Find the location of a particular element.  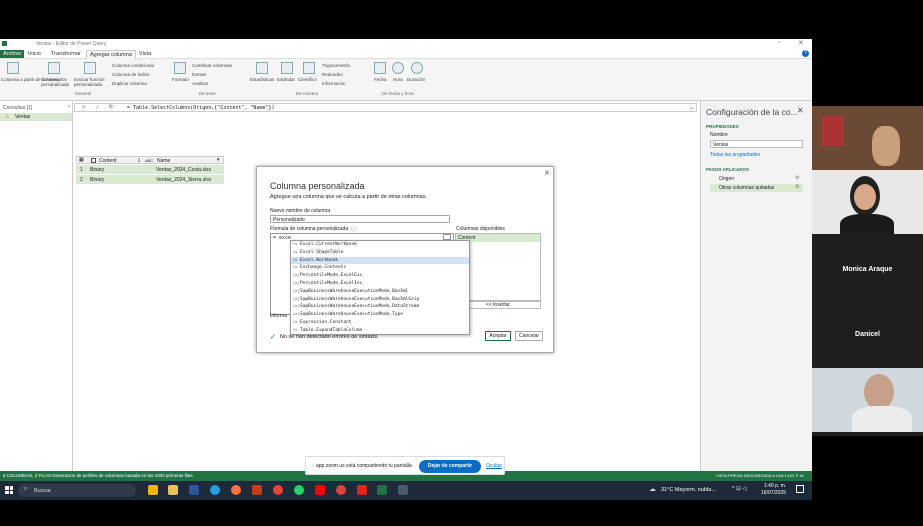

cancel-formula-icon: ✕ is located at coordinates (83, 107).